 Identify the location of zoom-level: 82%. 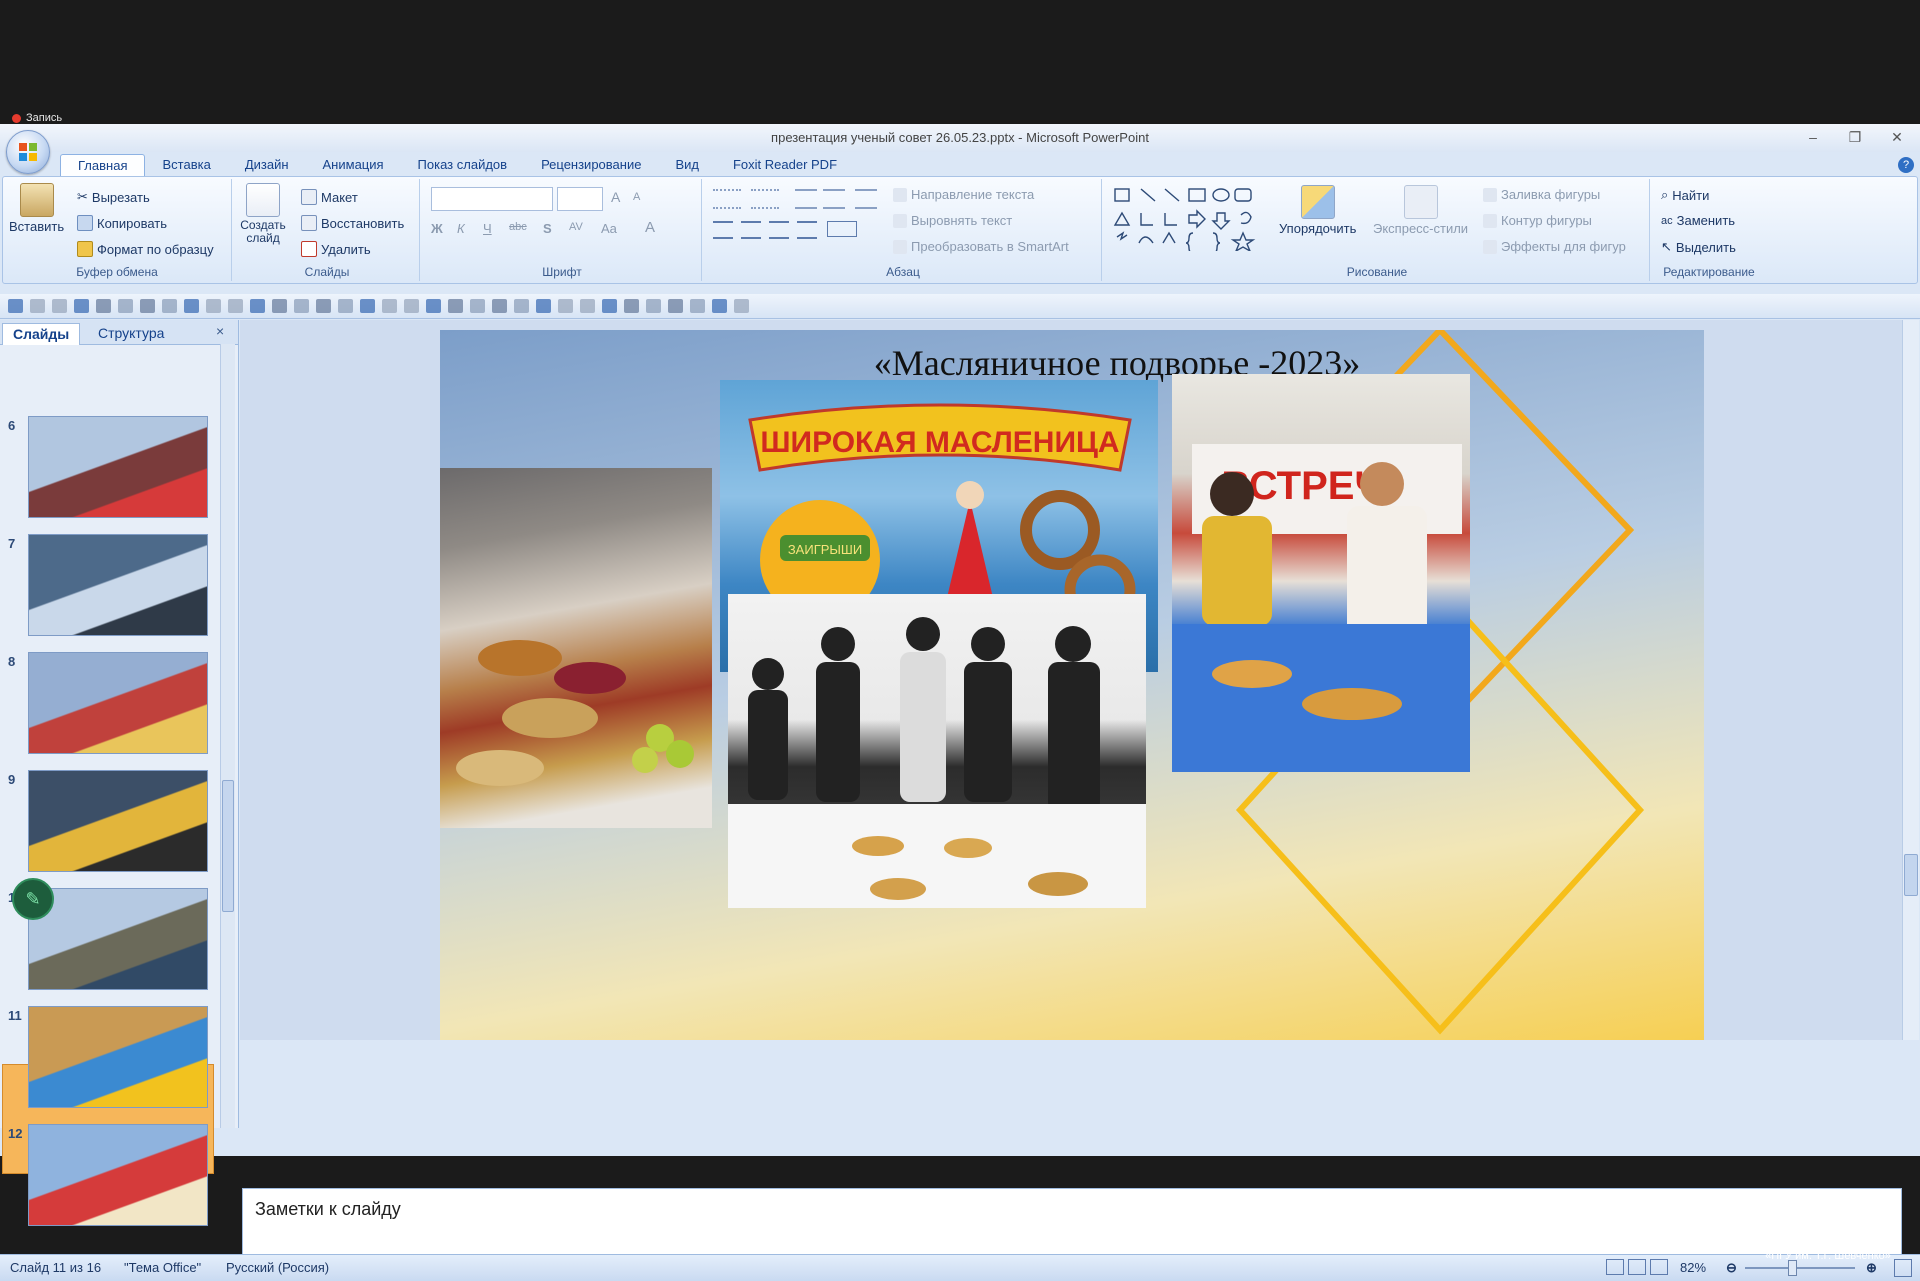
(1693, 1267).